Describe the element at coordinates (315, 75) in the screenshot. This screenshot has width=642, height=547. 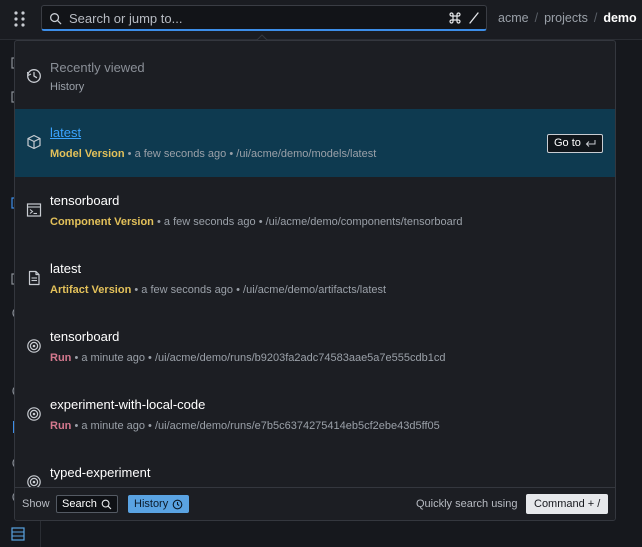
I see `recently-viewed-header: Recently viewed History` at that location.